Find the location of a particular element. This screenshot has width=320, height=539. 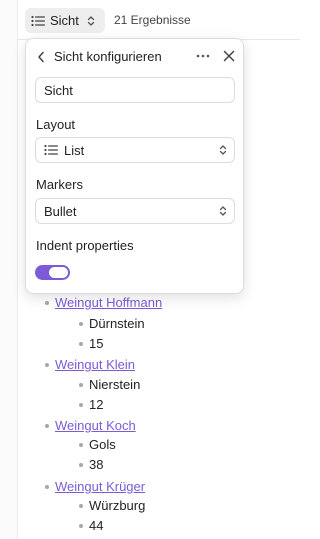

left-panel-strip is located at coordinates (9, 269).